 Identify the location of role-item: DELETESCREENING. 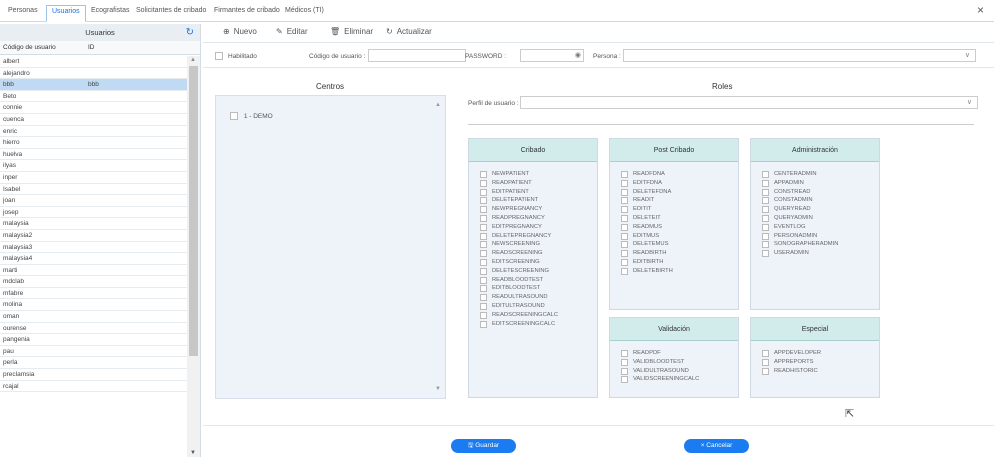
(538, 271).